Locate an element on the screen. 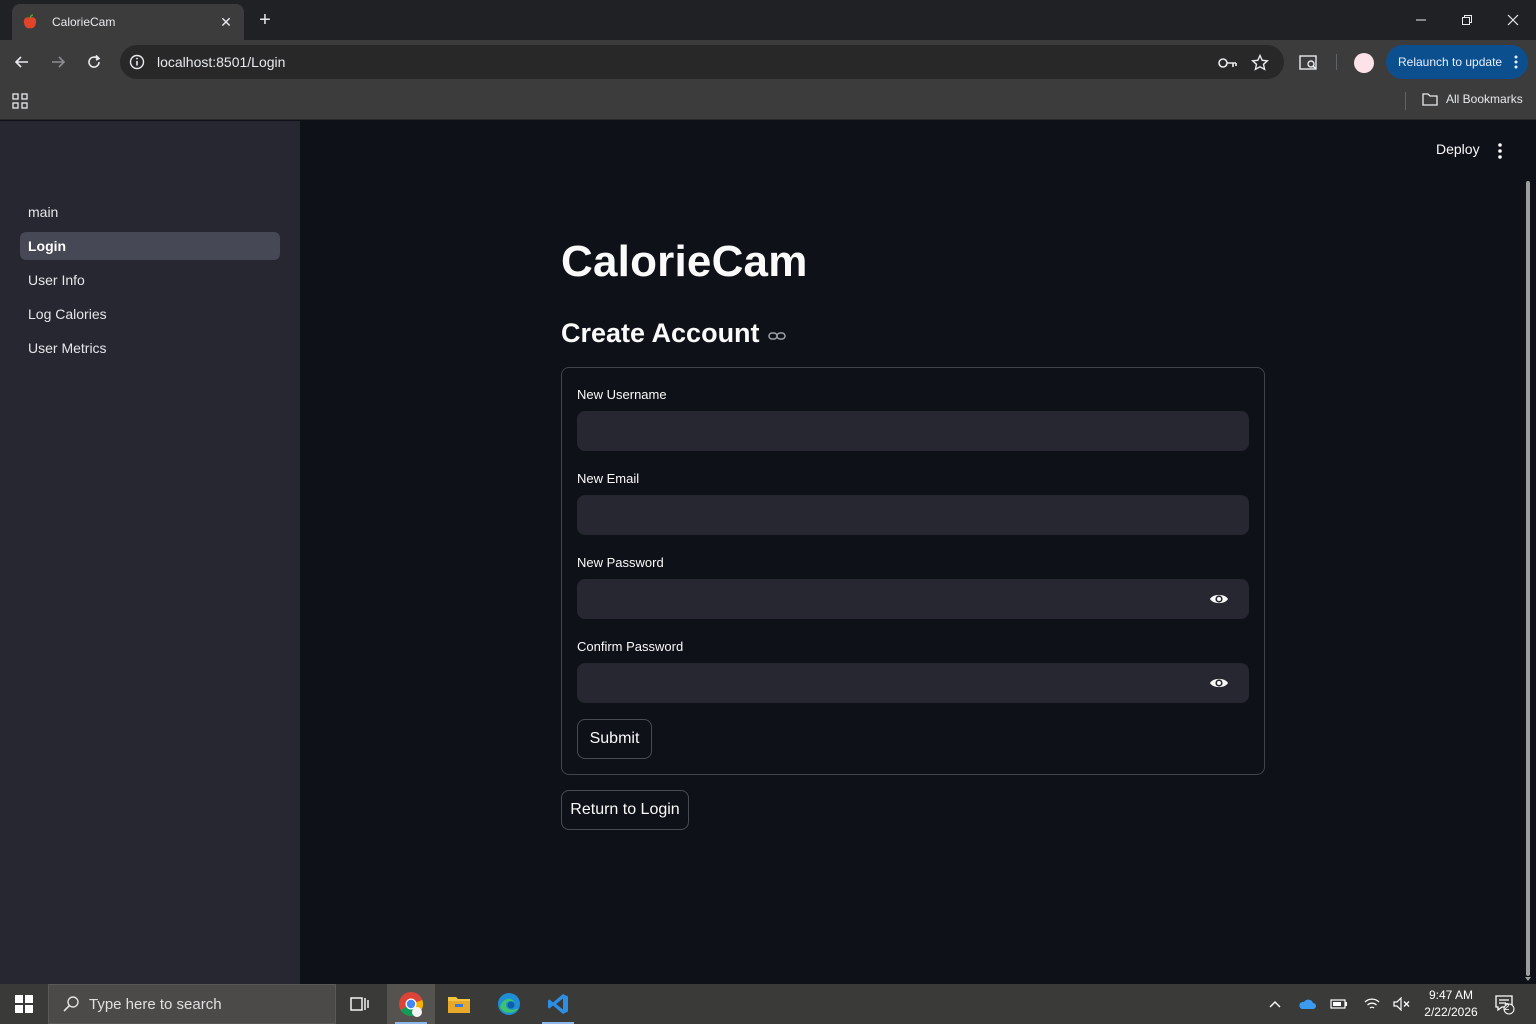  profile-avatar is located at coordinates (1364, 63).